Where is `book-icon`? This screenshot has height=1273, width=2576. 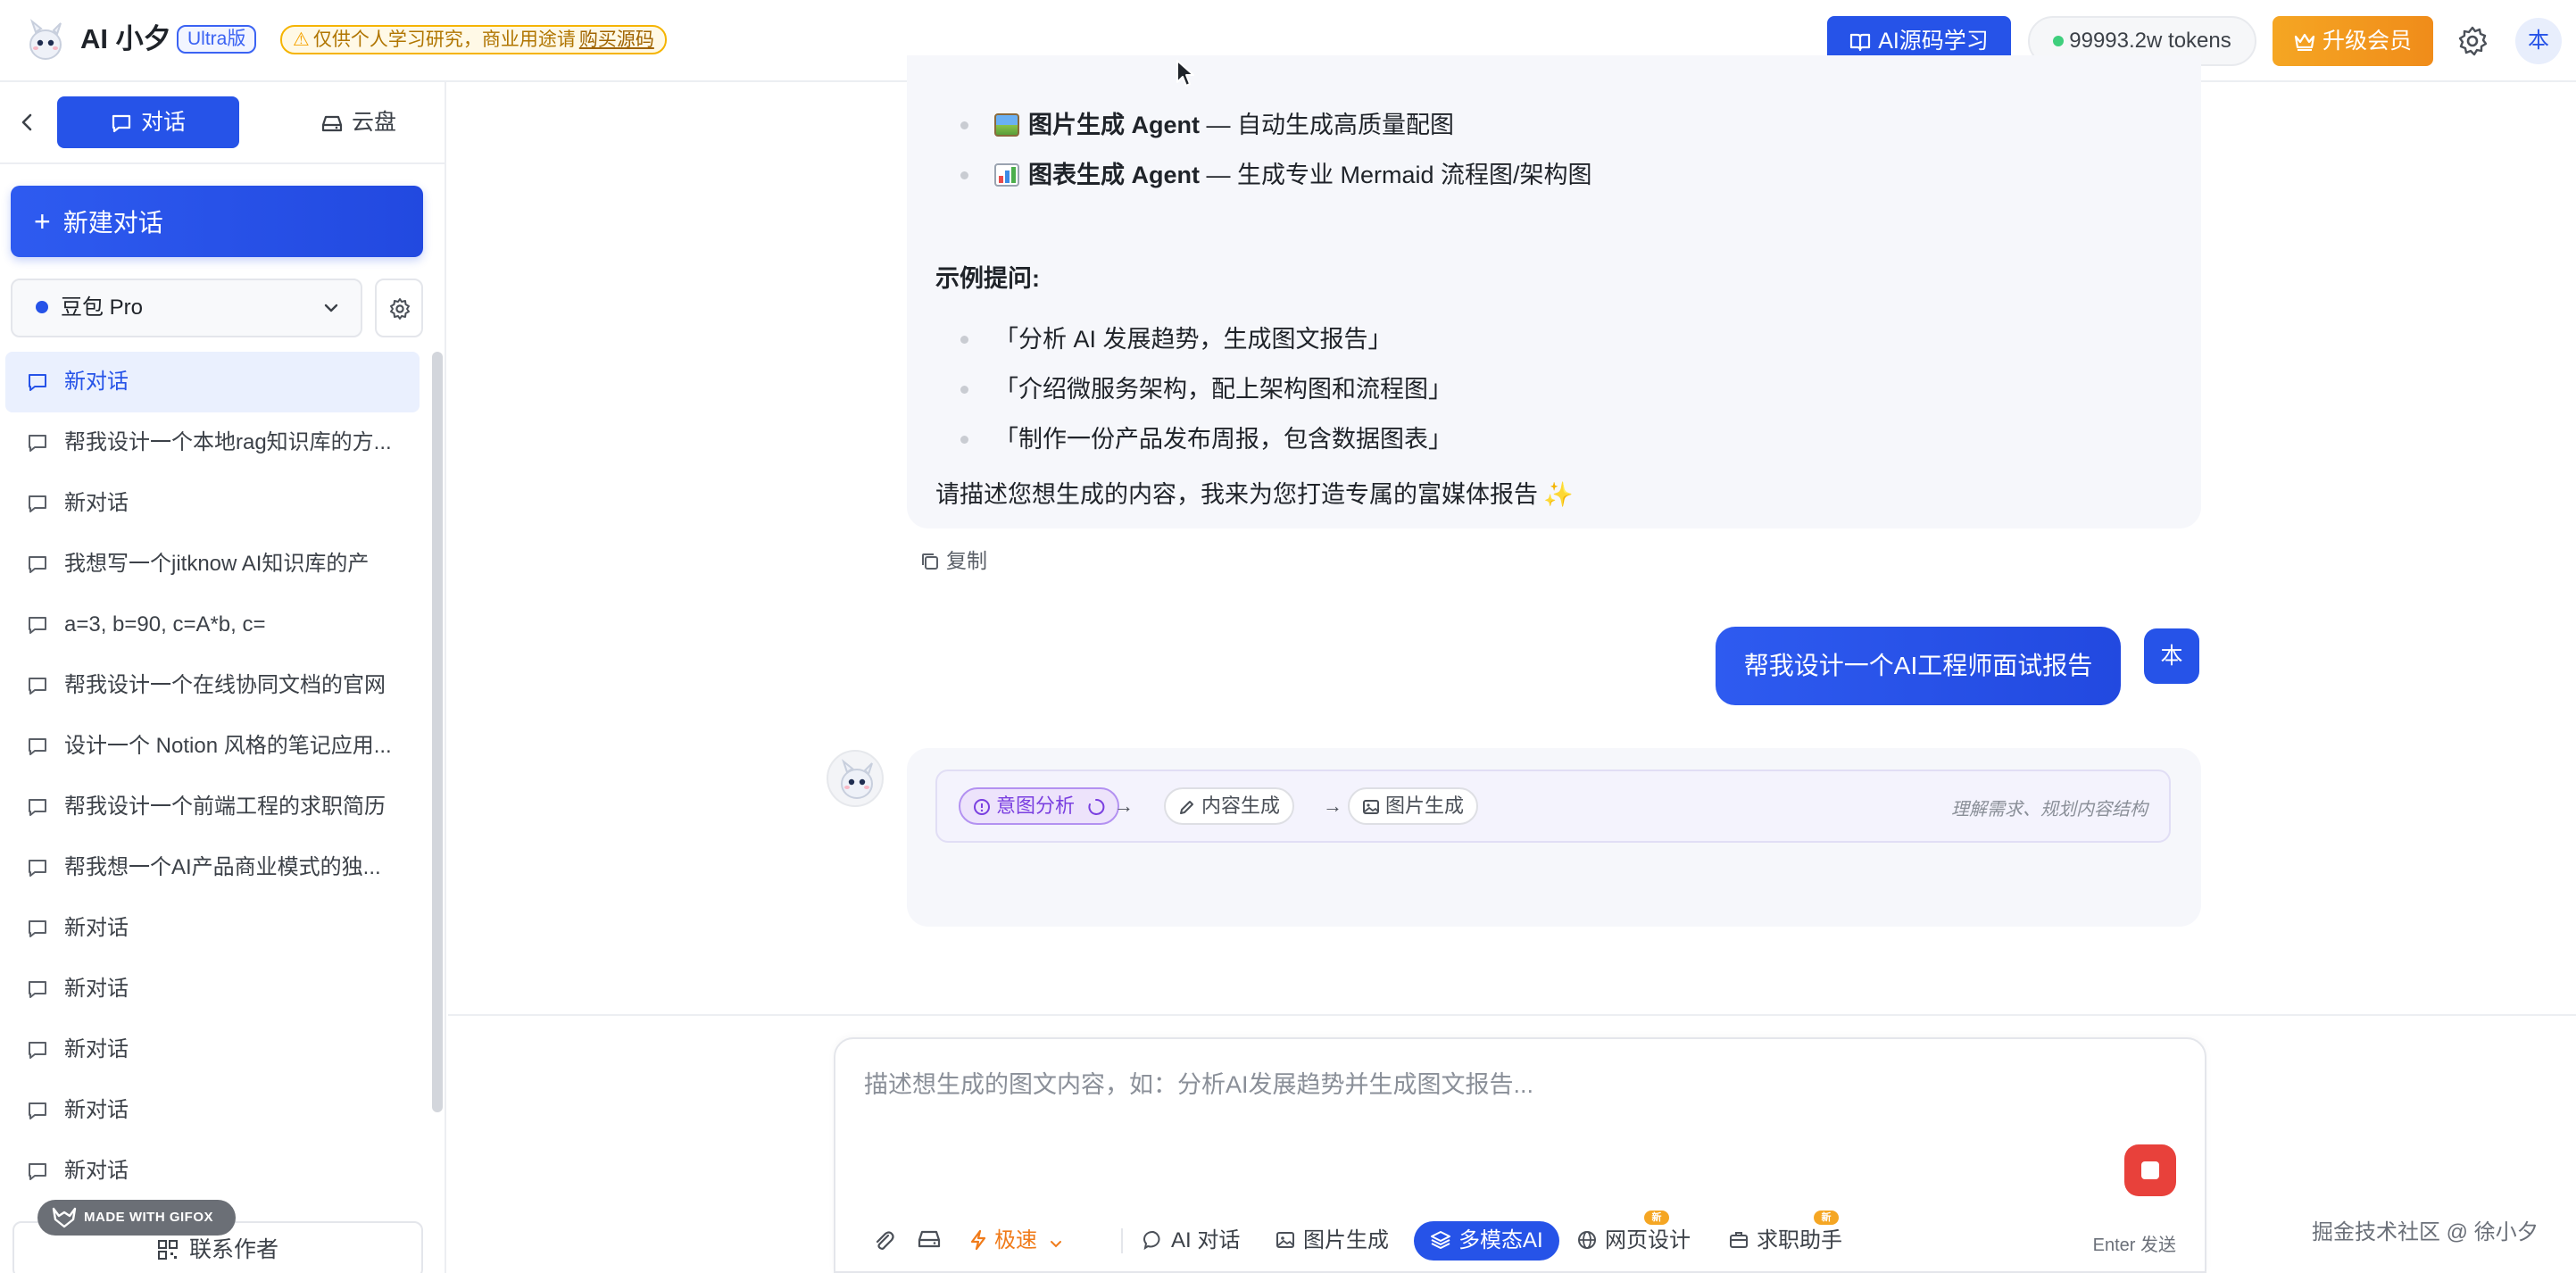 book-icon is located at coordinates (1861, 42).